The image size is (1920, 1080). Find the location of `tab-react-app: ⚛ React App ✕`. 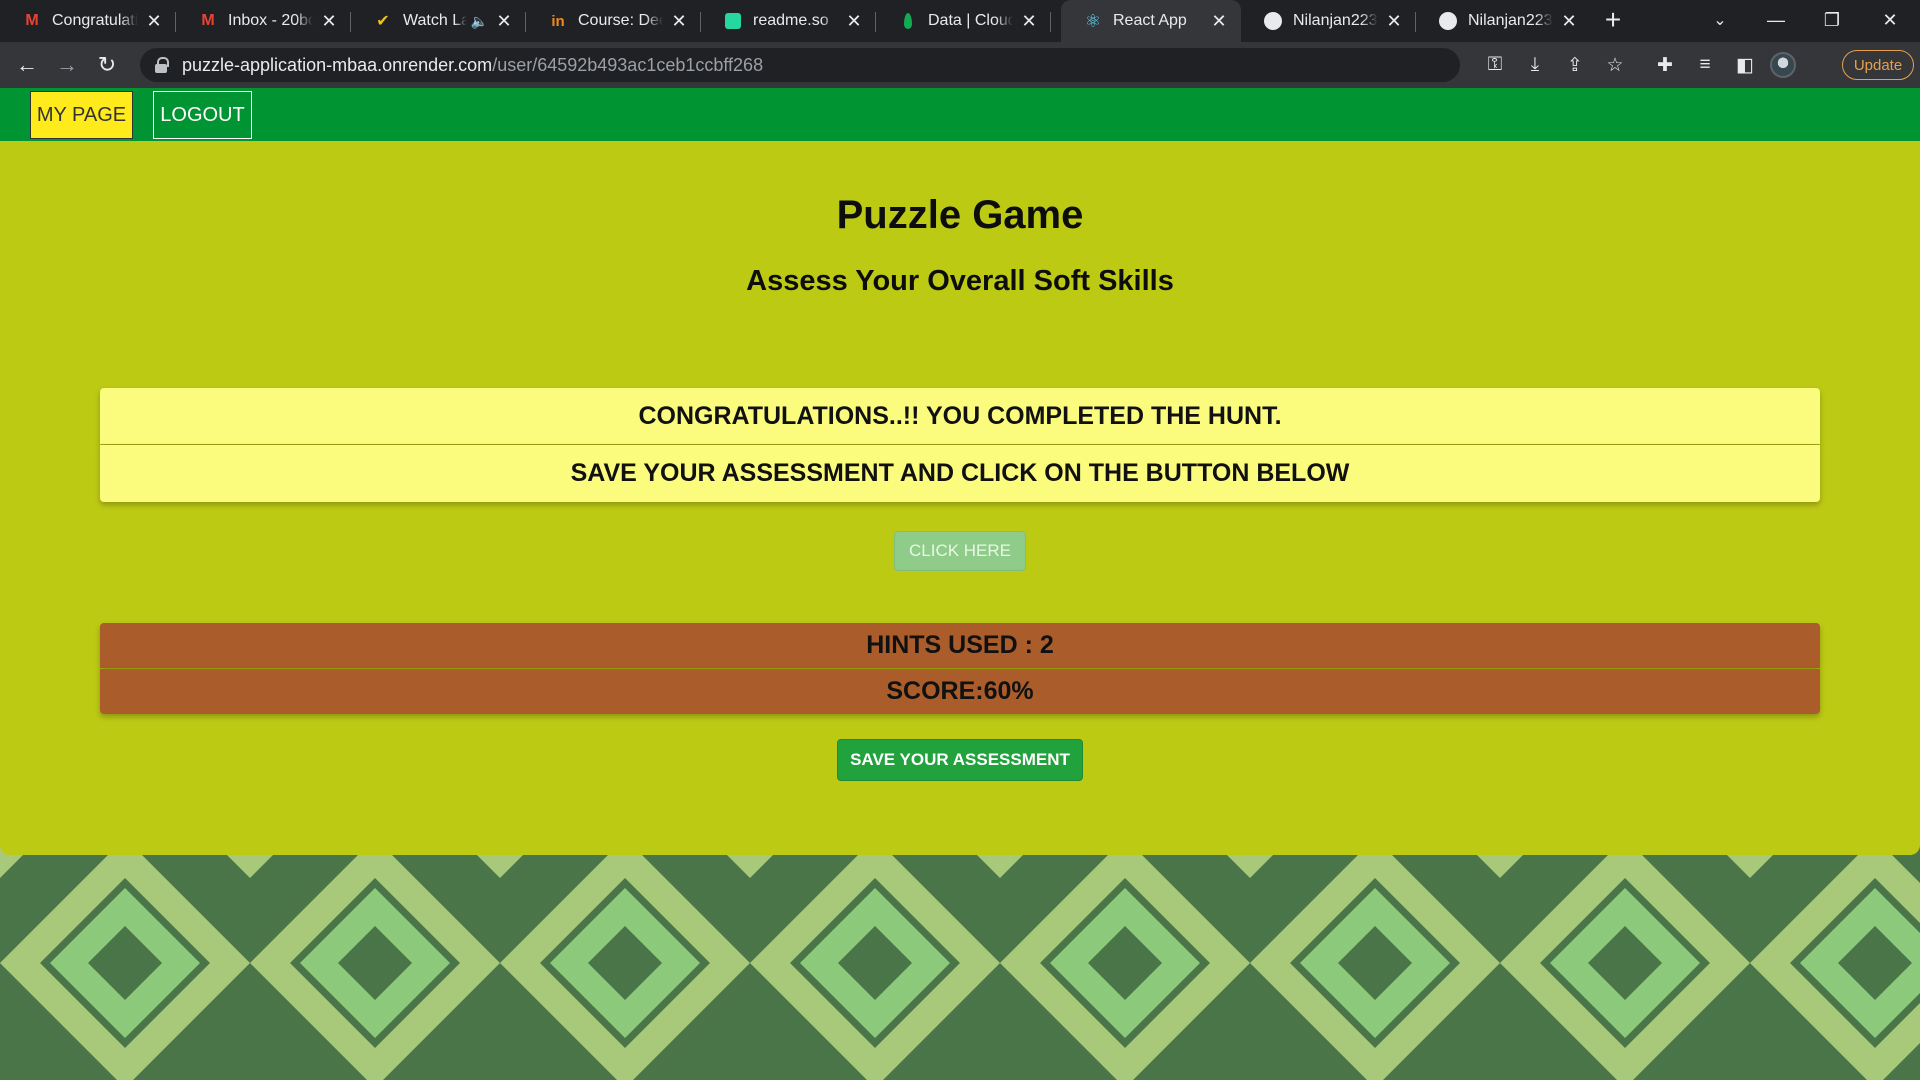

tab-react-app: ⚛ React App ✕ is located at coordinates (1151, 21).